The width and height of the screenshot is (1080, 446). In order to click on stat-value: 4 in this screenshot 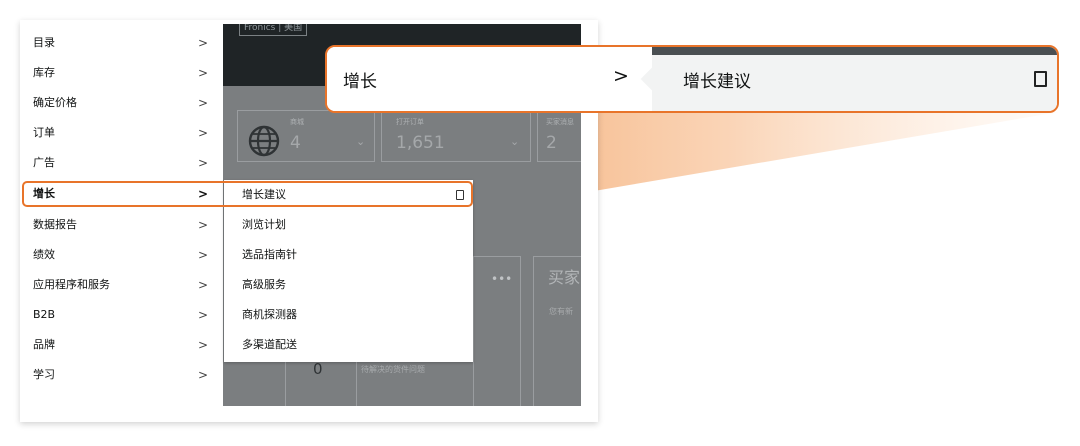, I will do `click(295, 143)`.